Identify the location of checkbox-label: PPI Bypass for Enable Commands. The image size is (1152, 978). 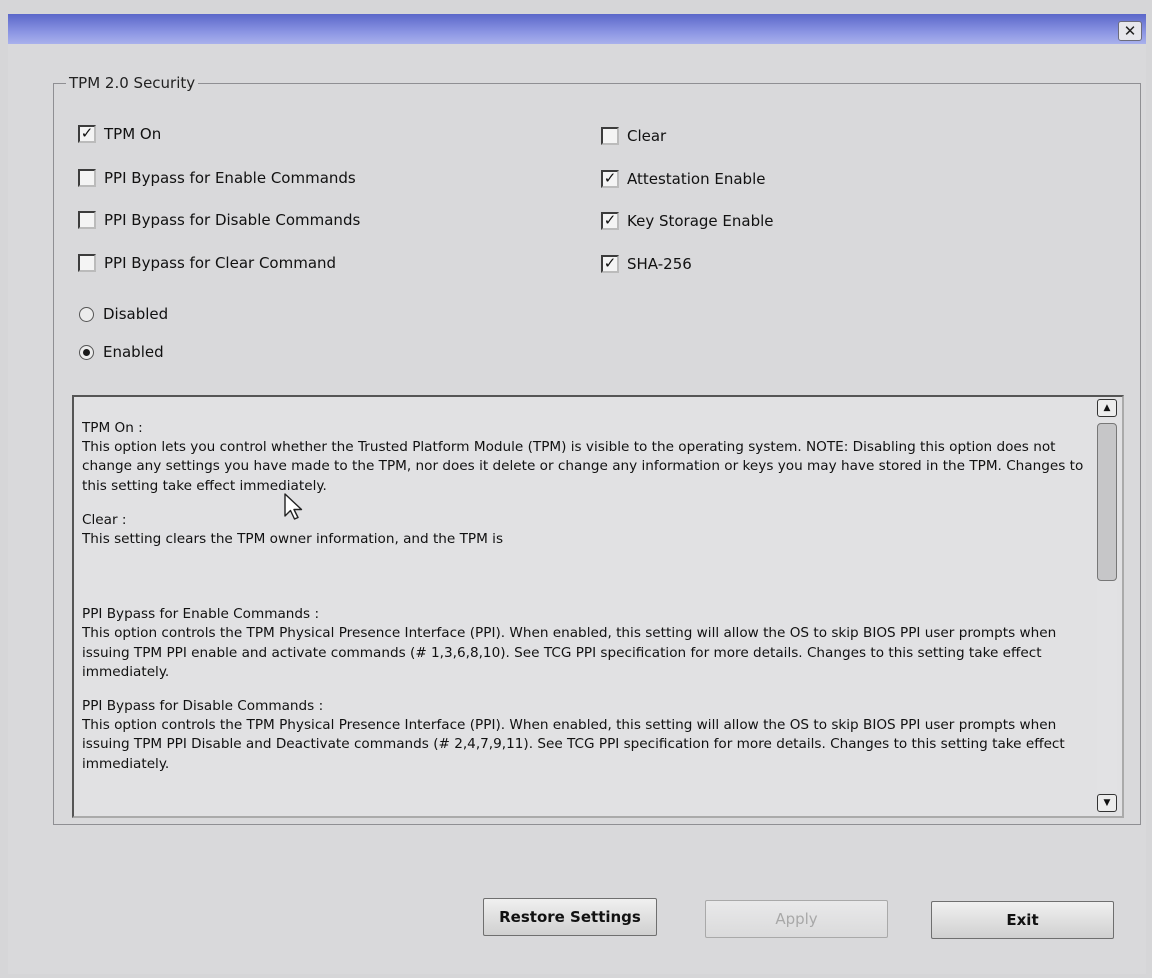
(230, 178).